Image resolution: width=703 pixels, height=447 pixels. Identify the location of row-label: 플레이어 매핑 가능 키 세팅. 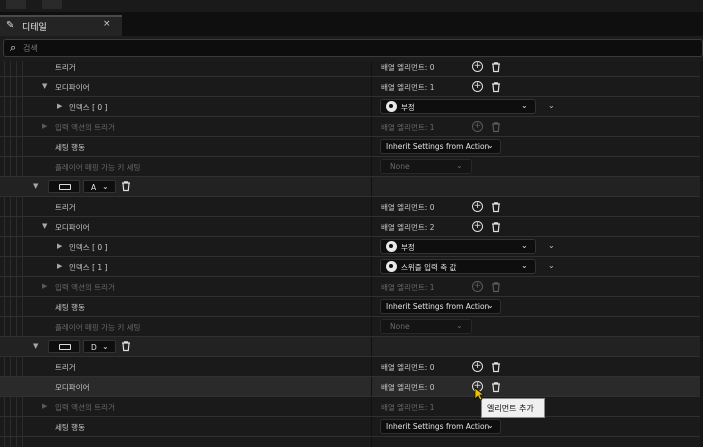
(98, 167).